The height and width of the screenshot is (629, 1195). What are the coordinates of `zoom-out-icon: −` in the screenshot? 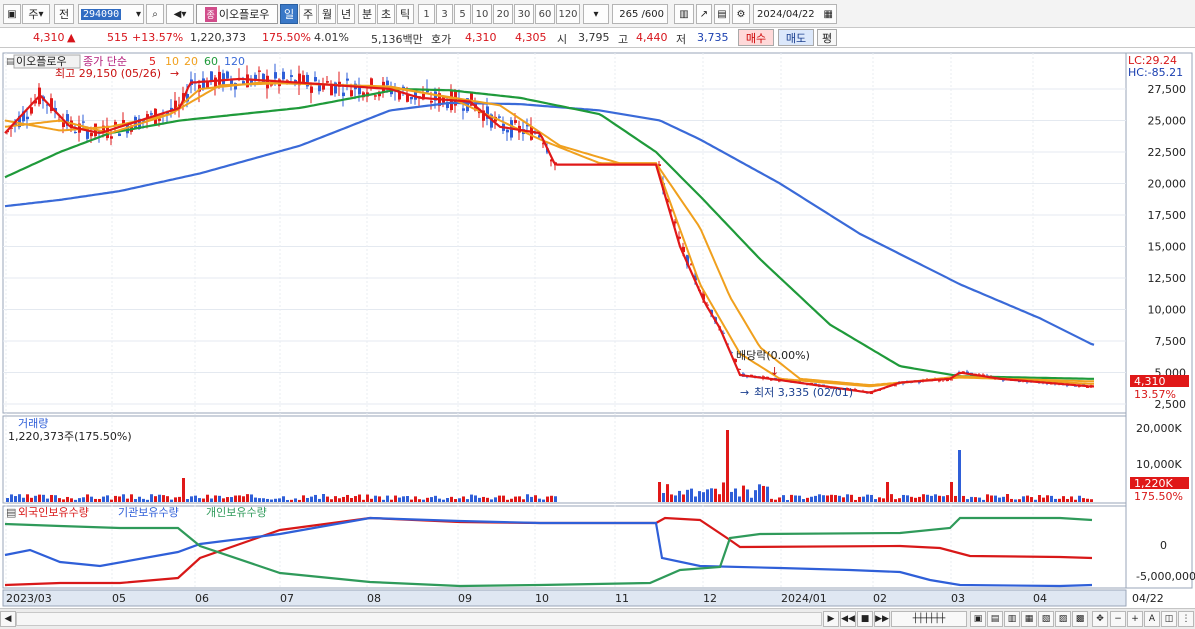 It's located at (1118, 619).